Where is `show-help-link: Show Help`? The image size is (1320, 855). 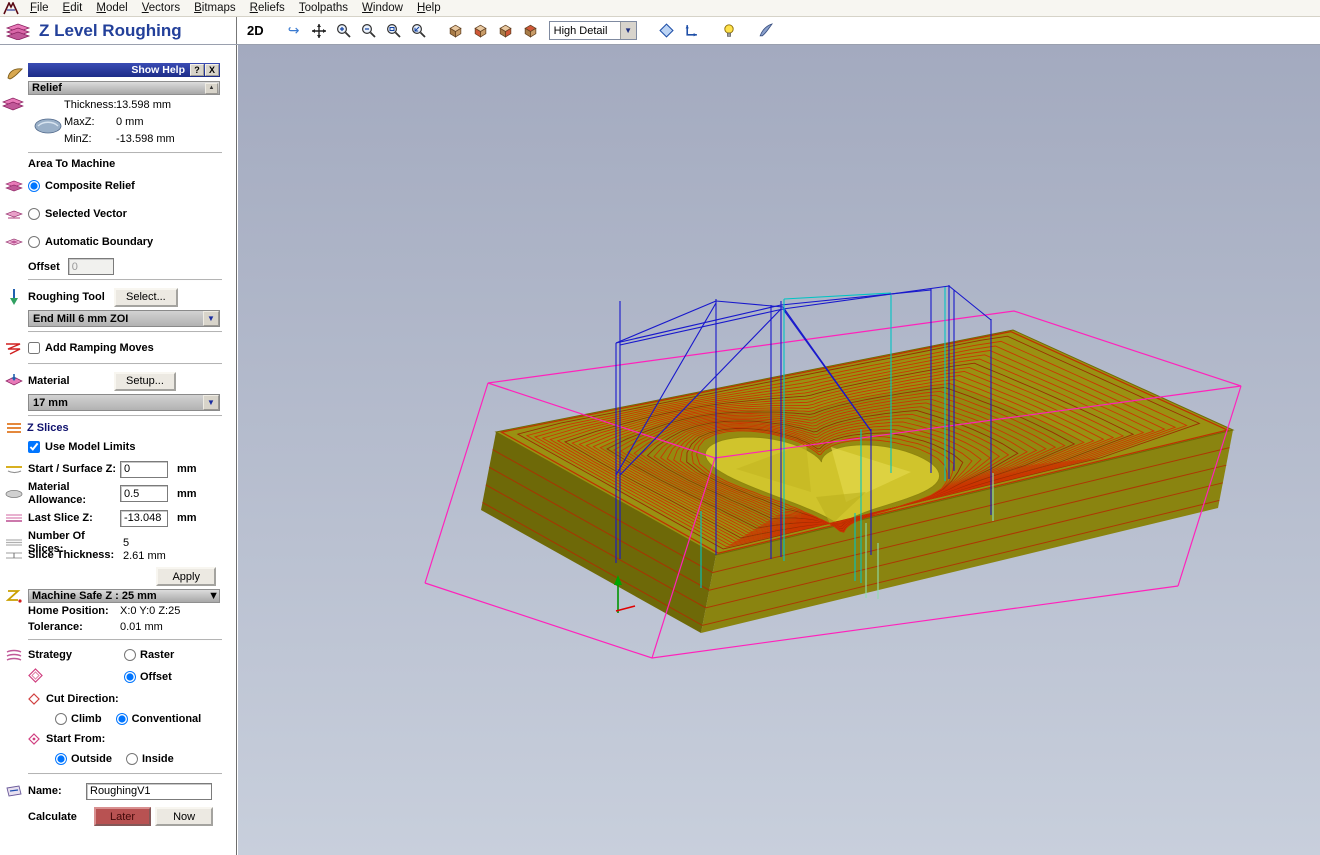 show-help-link: Show Help is located at coordinates (109, 70).